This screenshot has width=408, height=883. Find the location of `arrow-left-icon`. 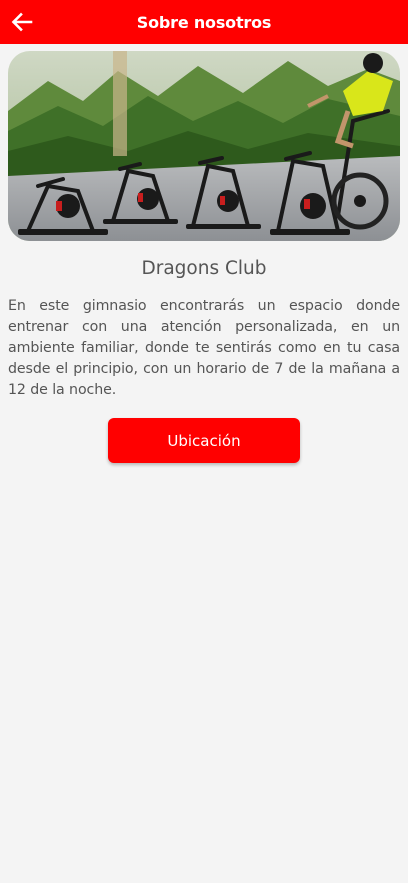

arrow-left-icon is located at coordinates (22, 22).